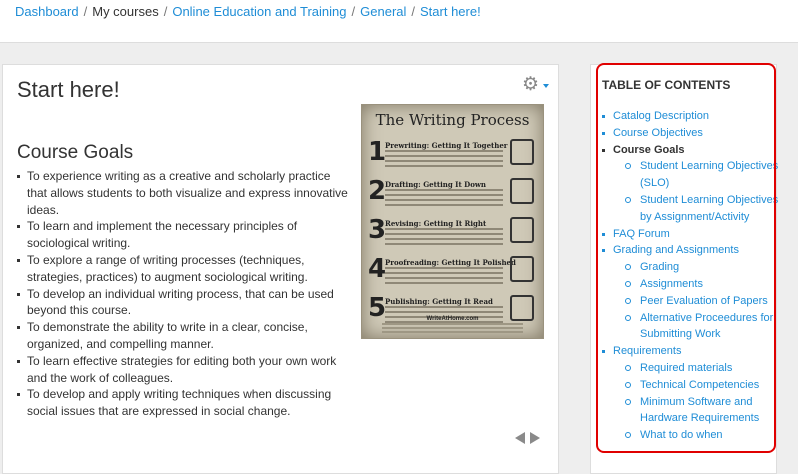  What do you see at coordinates (681, 435) in the screenshot?
I see `toc-sublink: What to do when` at bounding box center [681, 435].